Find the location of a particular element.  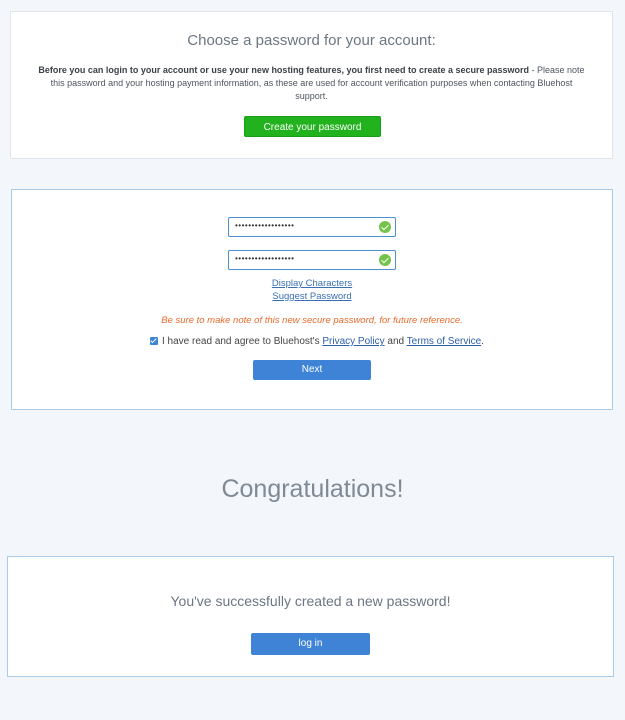

agree-checkbox is located at coordinates (154, 341).